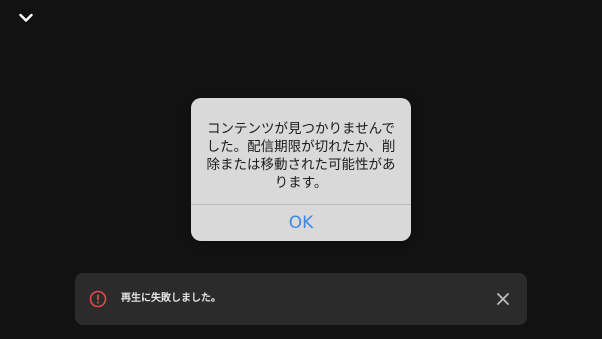 The height and width of the screenshot is (339, 602). What do you see at coordinates (301, 299) in the screenshot?
I see `error-toast: 再生に失敗しました。` at bounding box center [301, 299].